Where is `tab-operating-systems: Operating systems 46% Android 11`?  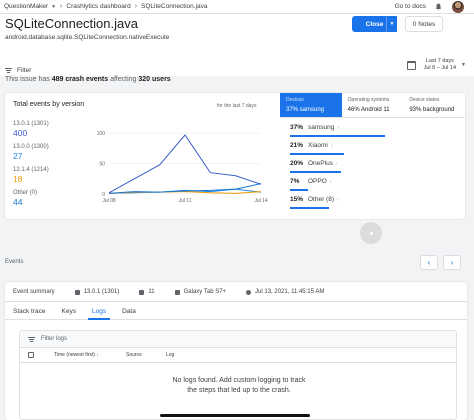 tab-operating-systems: Operating systems 46% Android 11 is located at coordinates (372, 105).